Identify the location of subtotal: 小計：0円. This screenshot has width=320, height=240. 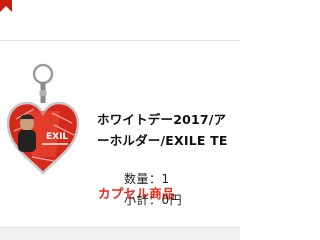
(153, 199).